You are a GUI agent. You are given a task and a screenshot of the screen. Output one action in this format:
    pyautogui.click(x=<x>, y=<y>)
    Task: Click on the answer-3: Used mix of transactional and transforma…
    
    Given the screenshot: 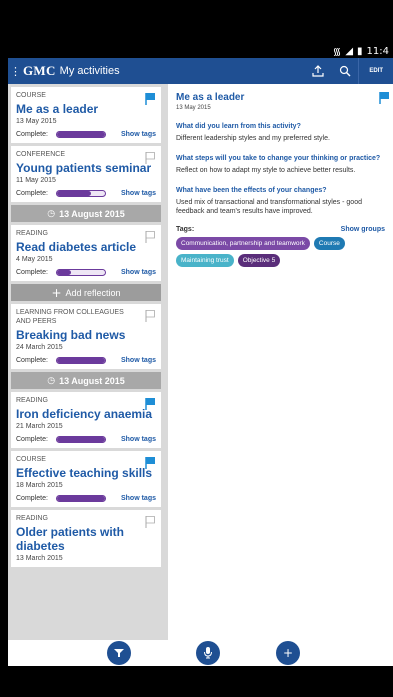 What is the action you would take?
    pyautogui.click(x=269, y=207)
    